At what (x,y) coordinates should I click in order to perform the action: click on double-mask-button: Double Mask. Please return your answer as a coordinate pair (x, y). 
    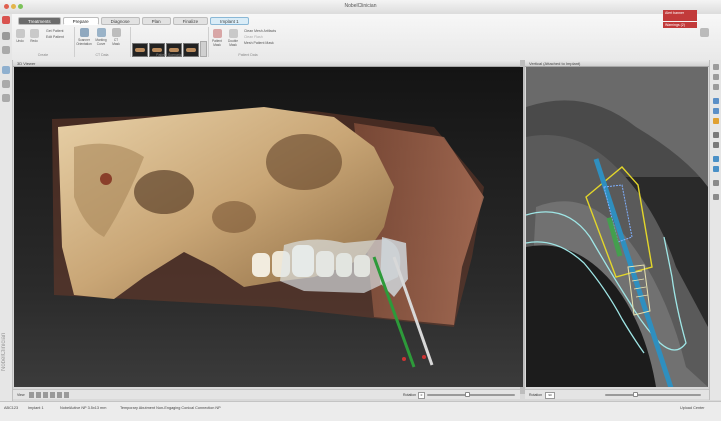
    Looking at the image, I should click on (233, 38).